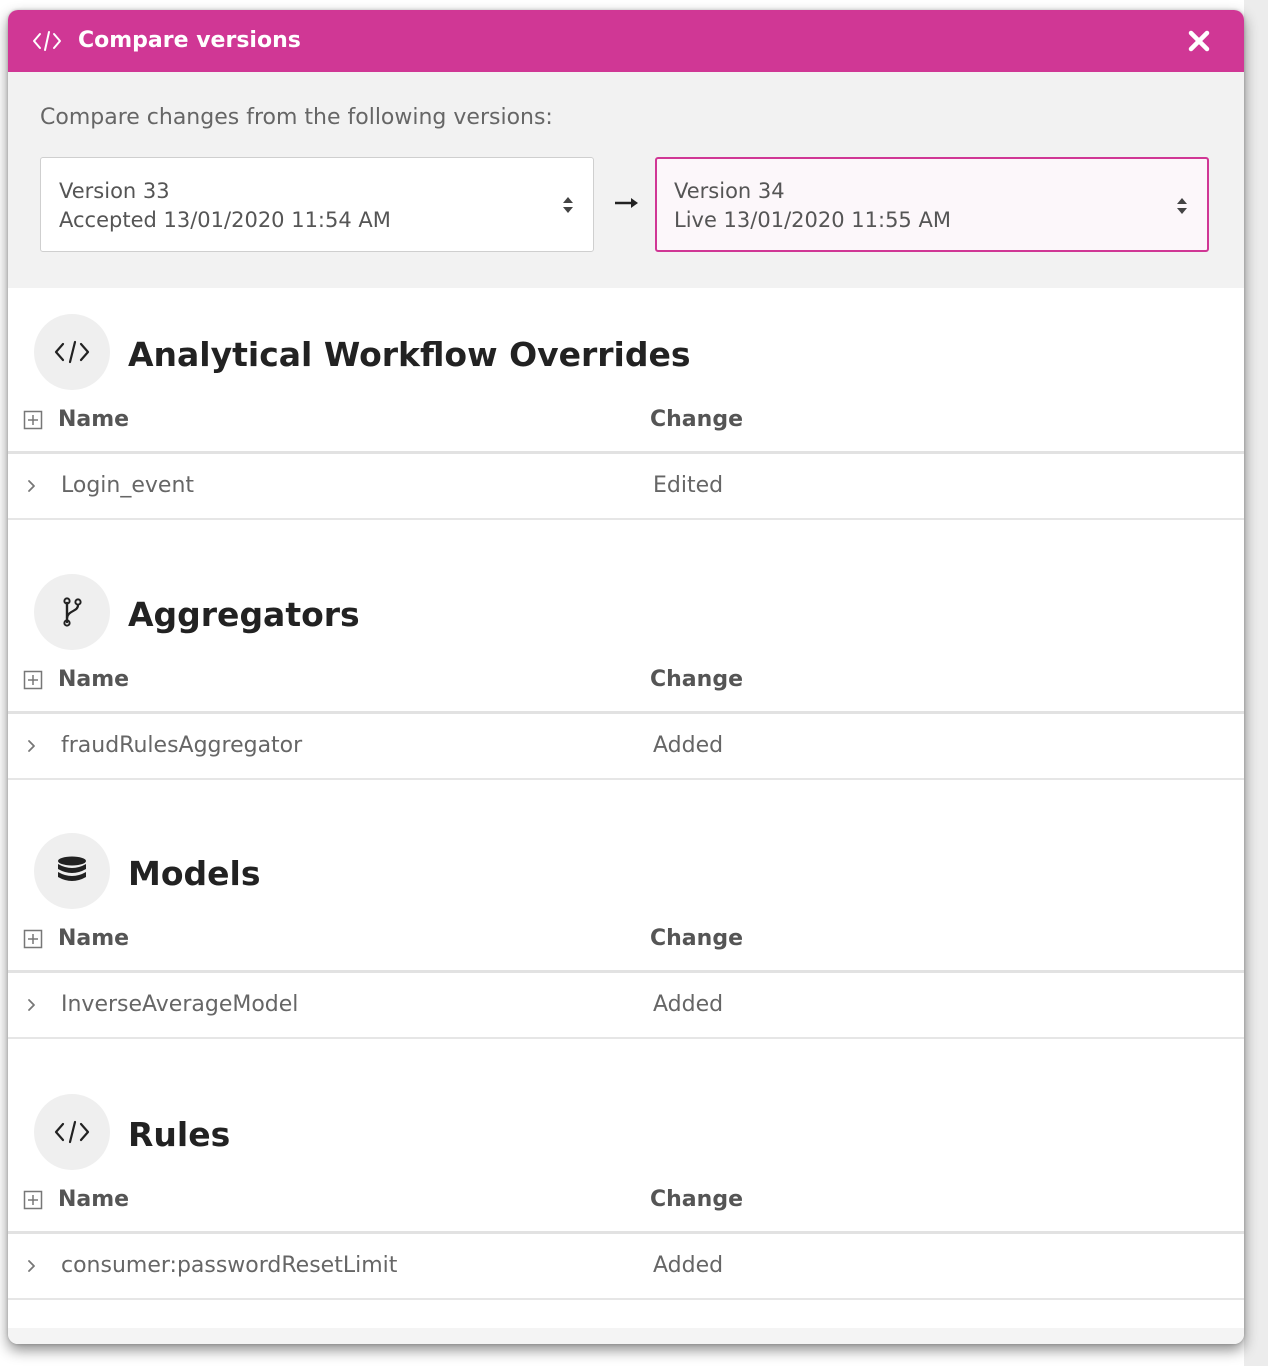 Image resolution: width=1268 pixels, height=1366 pixels. What do you see at coordinates (72, 612) in the screenshot?
I see `branch-icon` at bounding box center [72, 612].